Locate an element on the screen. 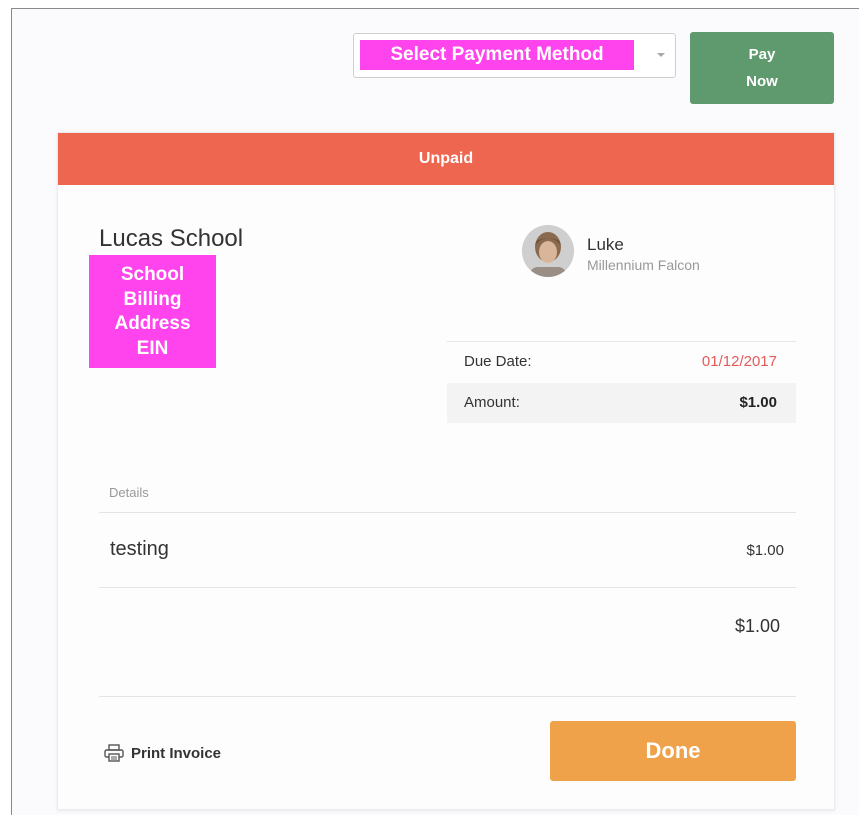  printer-icon is located at coordinates (114, 753).